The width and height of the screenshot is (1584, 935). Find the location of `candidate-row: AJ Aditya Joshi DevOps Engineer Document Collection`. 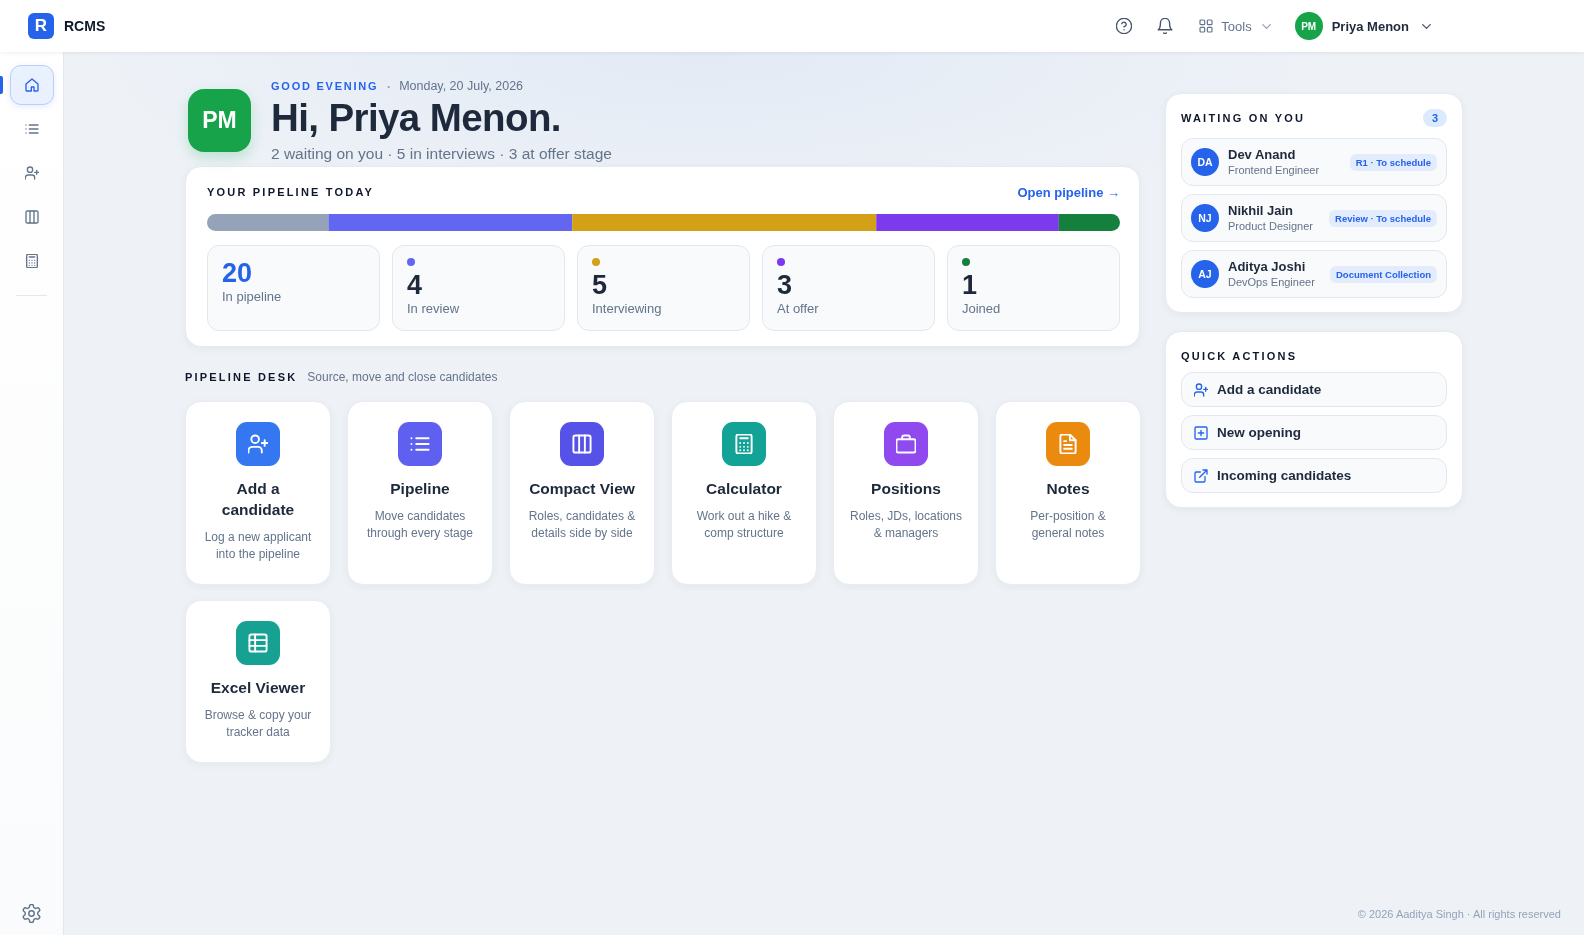

candidate-row: AJ Aditya Joshi DevOps Engineer Document Collection is located at coordinates (1314, 274).